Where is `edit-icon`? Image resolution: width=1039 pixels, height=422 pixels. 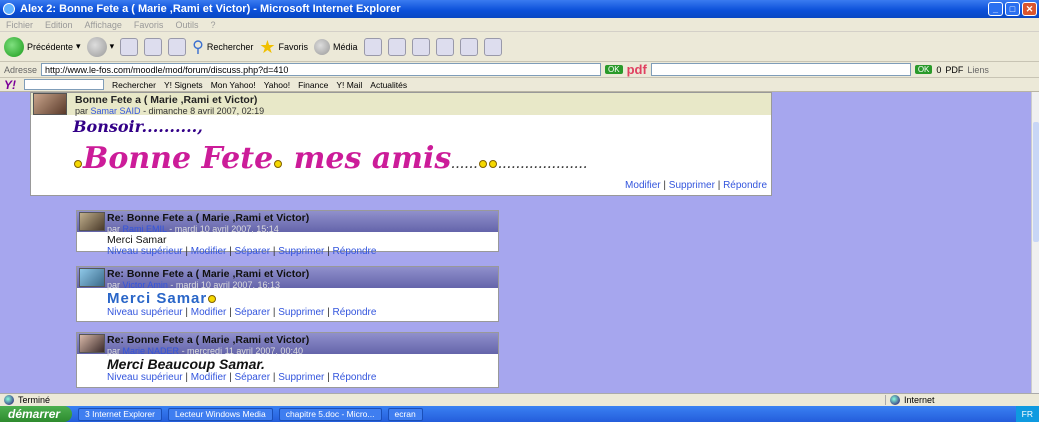
edit-icon is located at coordinates (444, 46).